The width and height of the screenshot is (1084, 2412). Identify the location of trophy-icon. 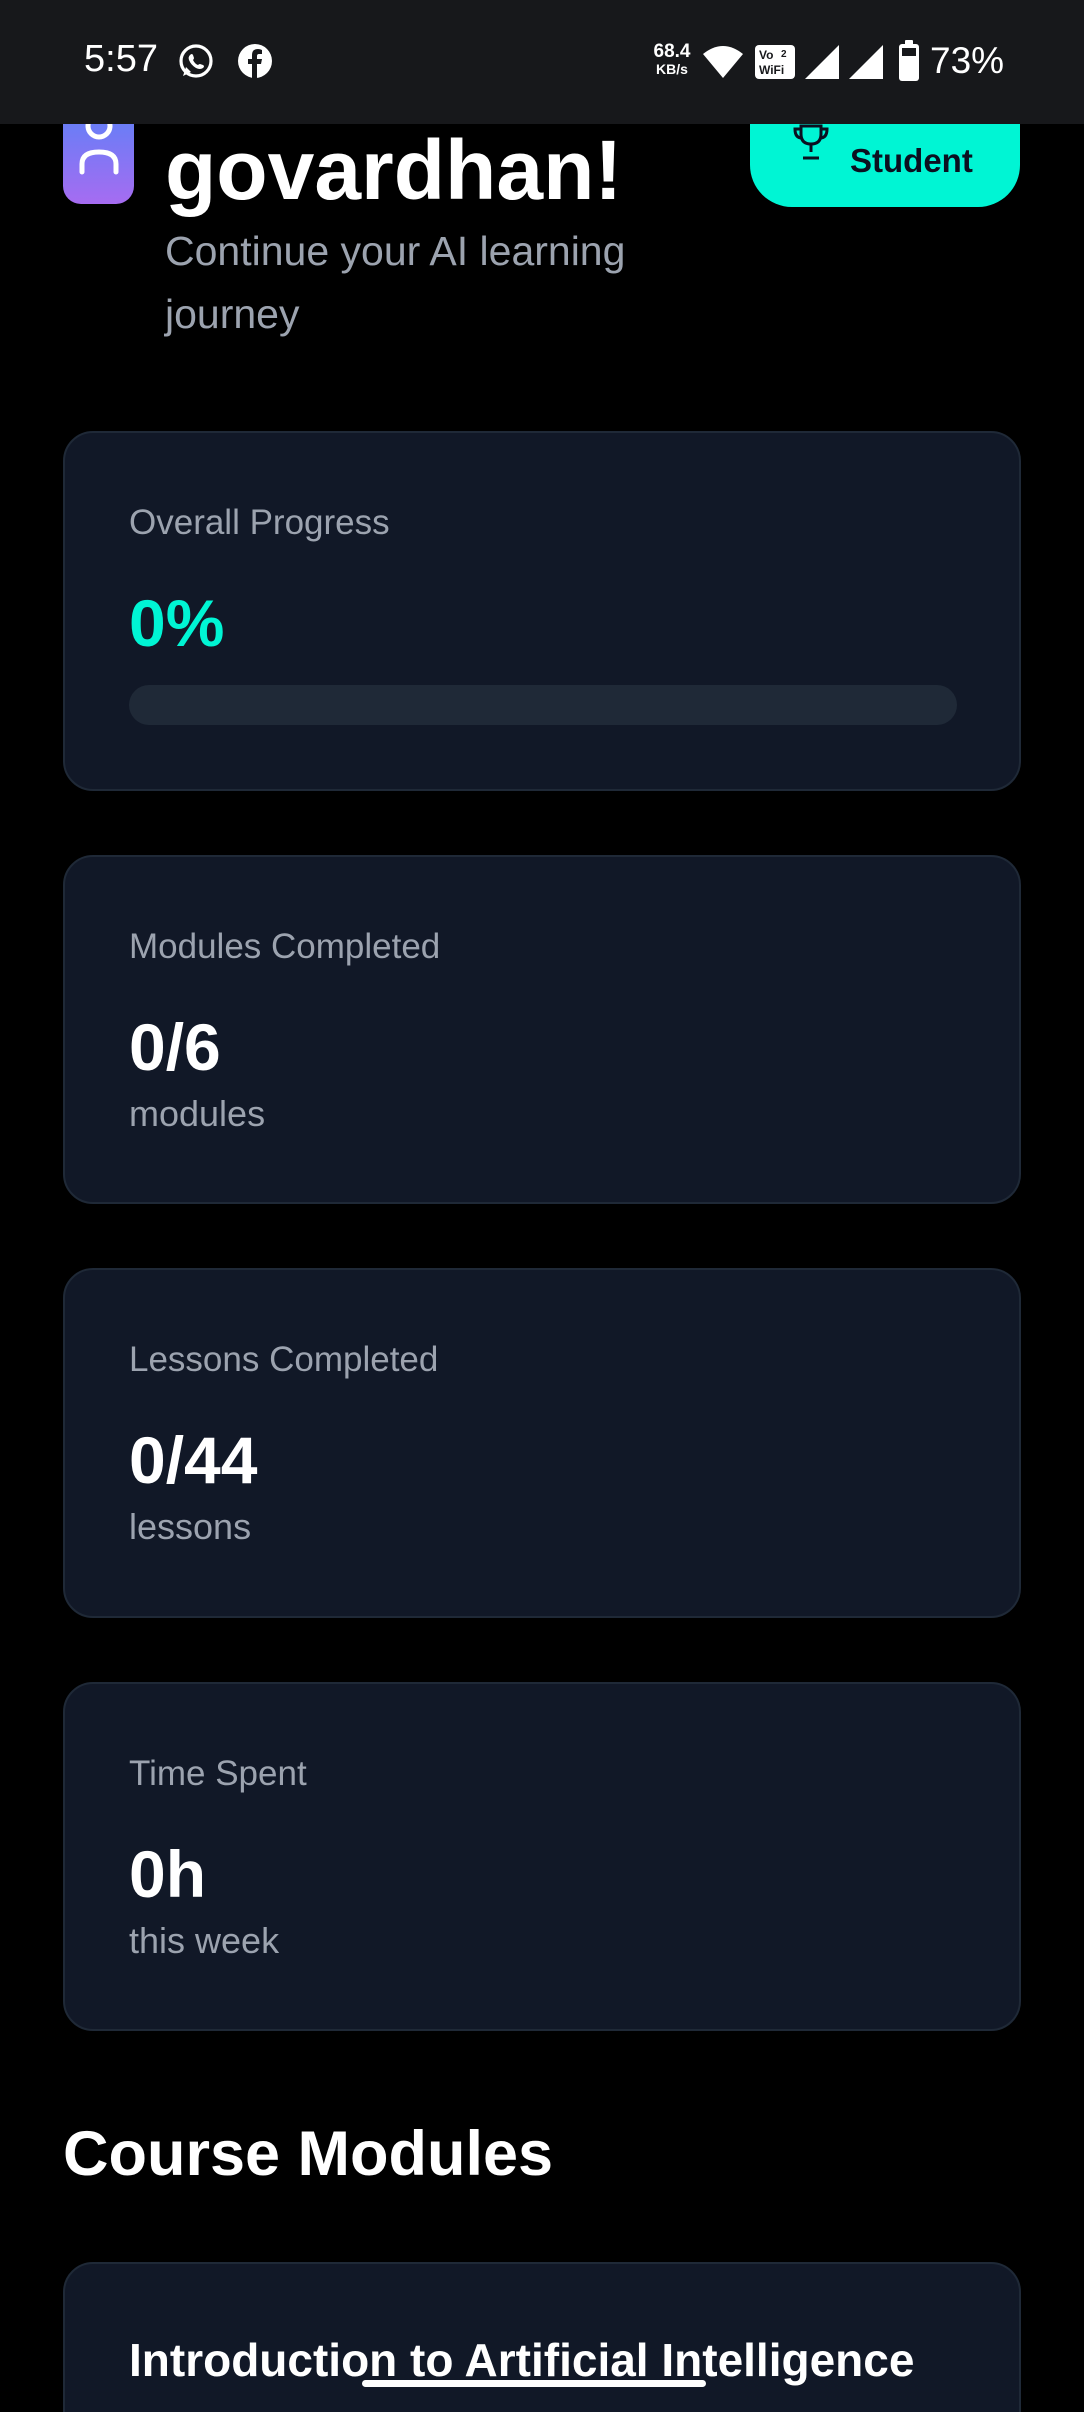
(811, 142).